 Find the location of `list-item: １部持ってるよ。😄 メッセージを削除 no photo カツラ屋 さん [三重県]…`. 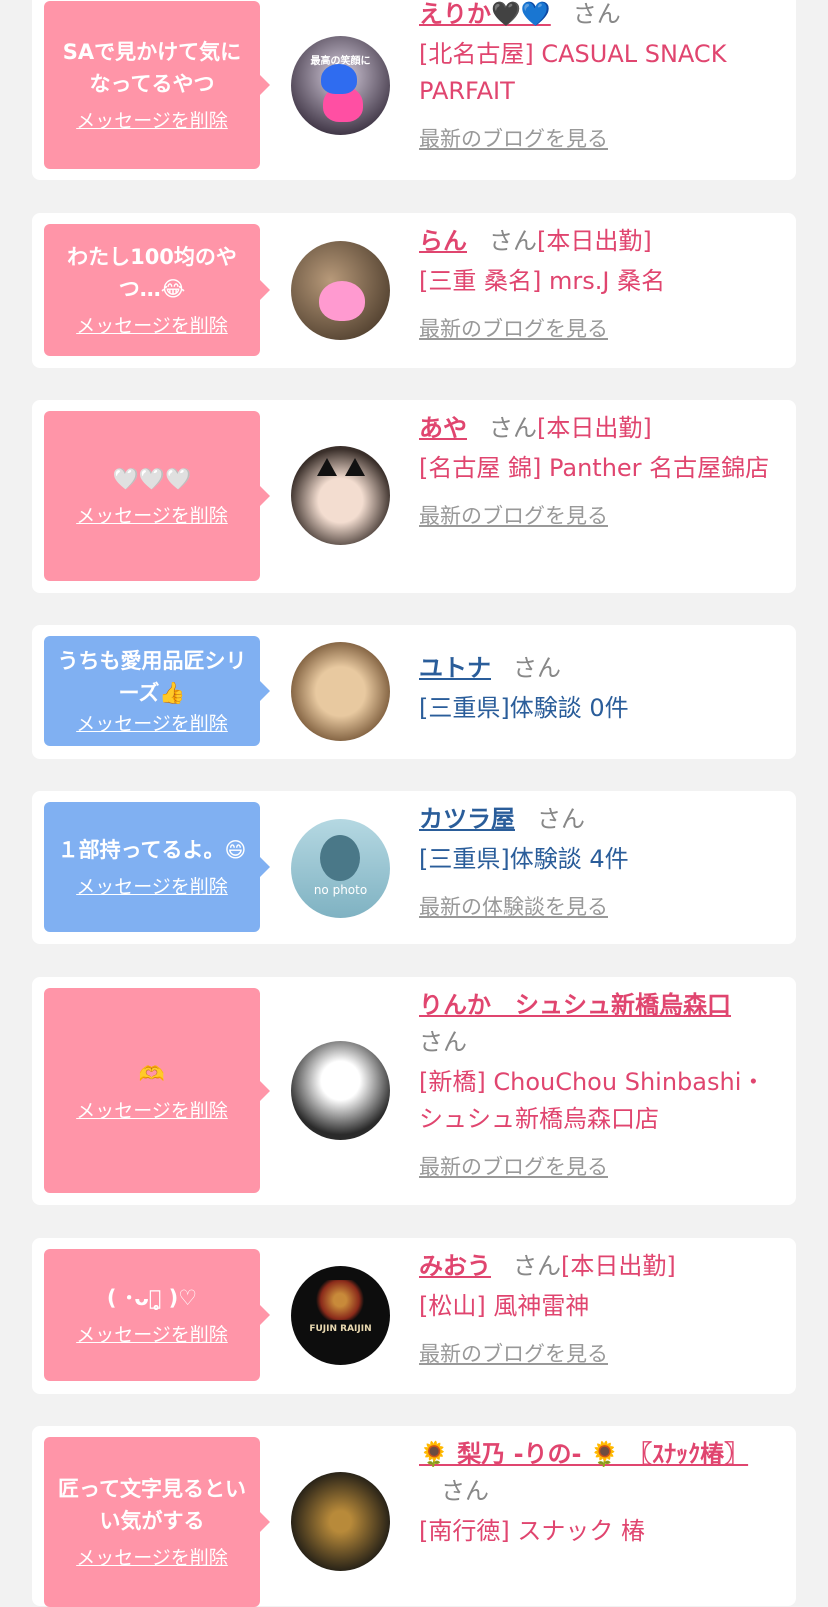

list-item: １部持ってるよ。😄 メッセージを削除 no photo カツラ屋 さん [三重県]… is located at coordinates (414, 867).